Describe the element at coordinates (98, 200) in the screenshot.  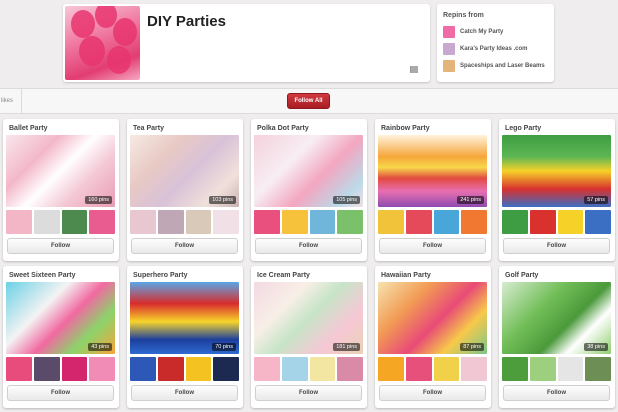
I see `pin-count-badge: 160 pins` at that location.